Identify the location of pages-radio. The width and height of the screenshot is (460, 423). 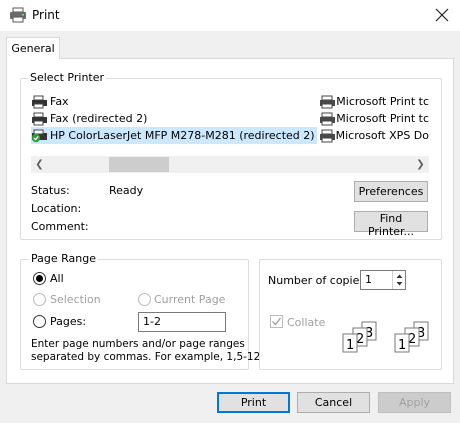
(39, 321).